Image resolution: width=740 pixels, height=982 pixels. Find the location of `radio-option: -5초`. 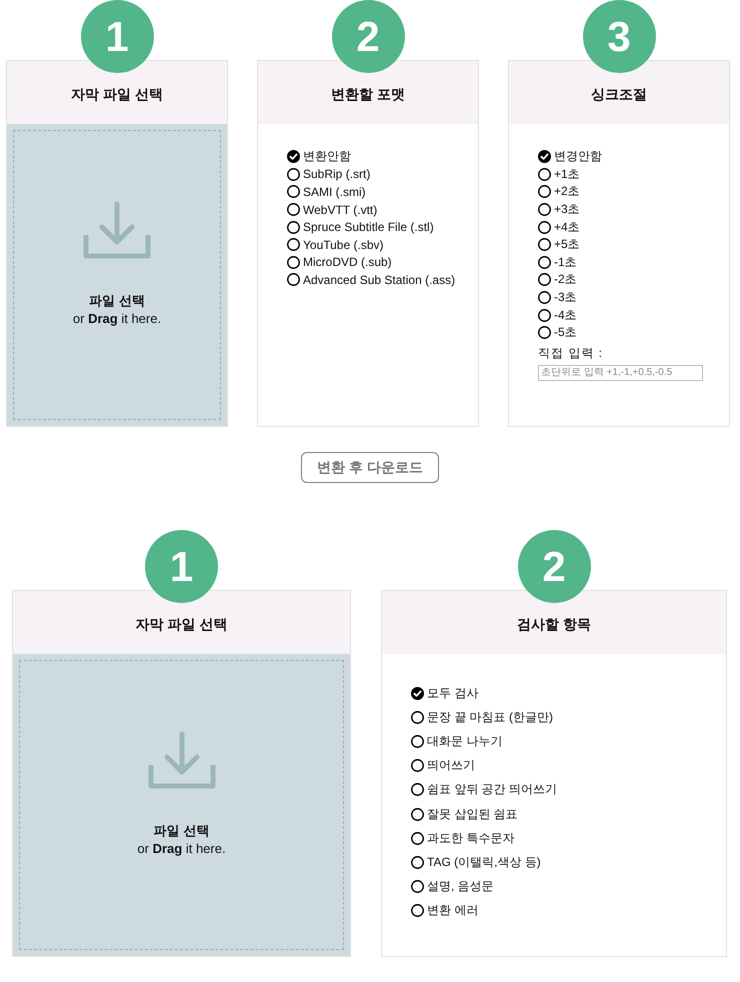

radio-option: -5초 is located at coordinates (557, 333).